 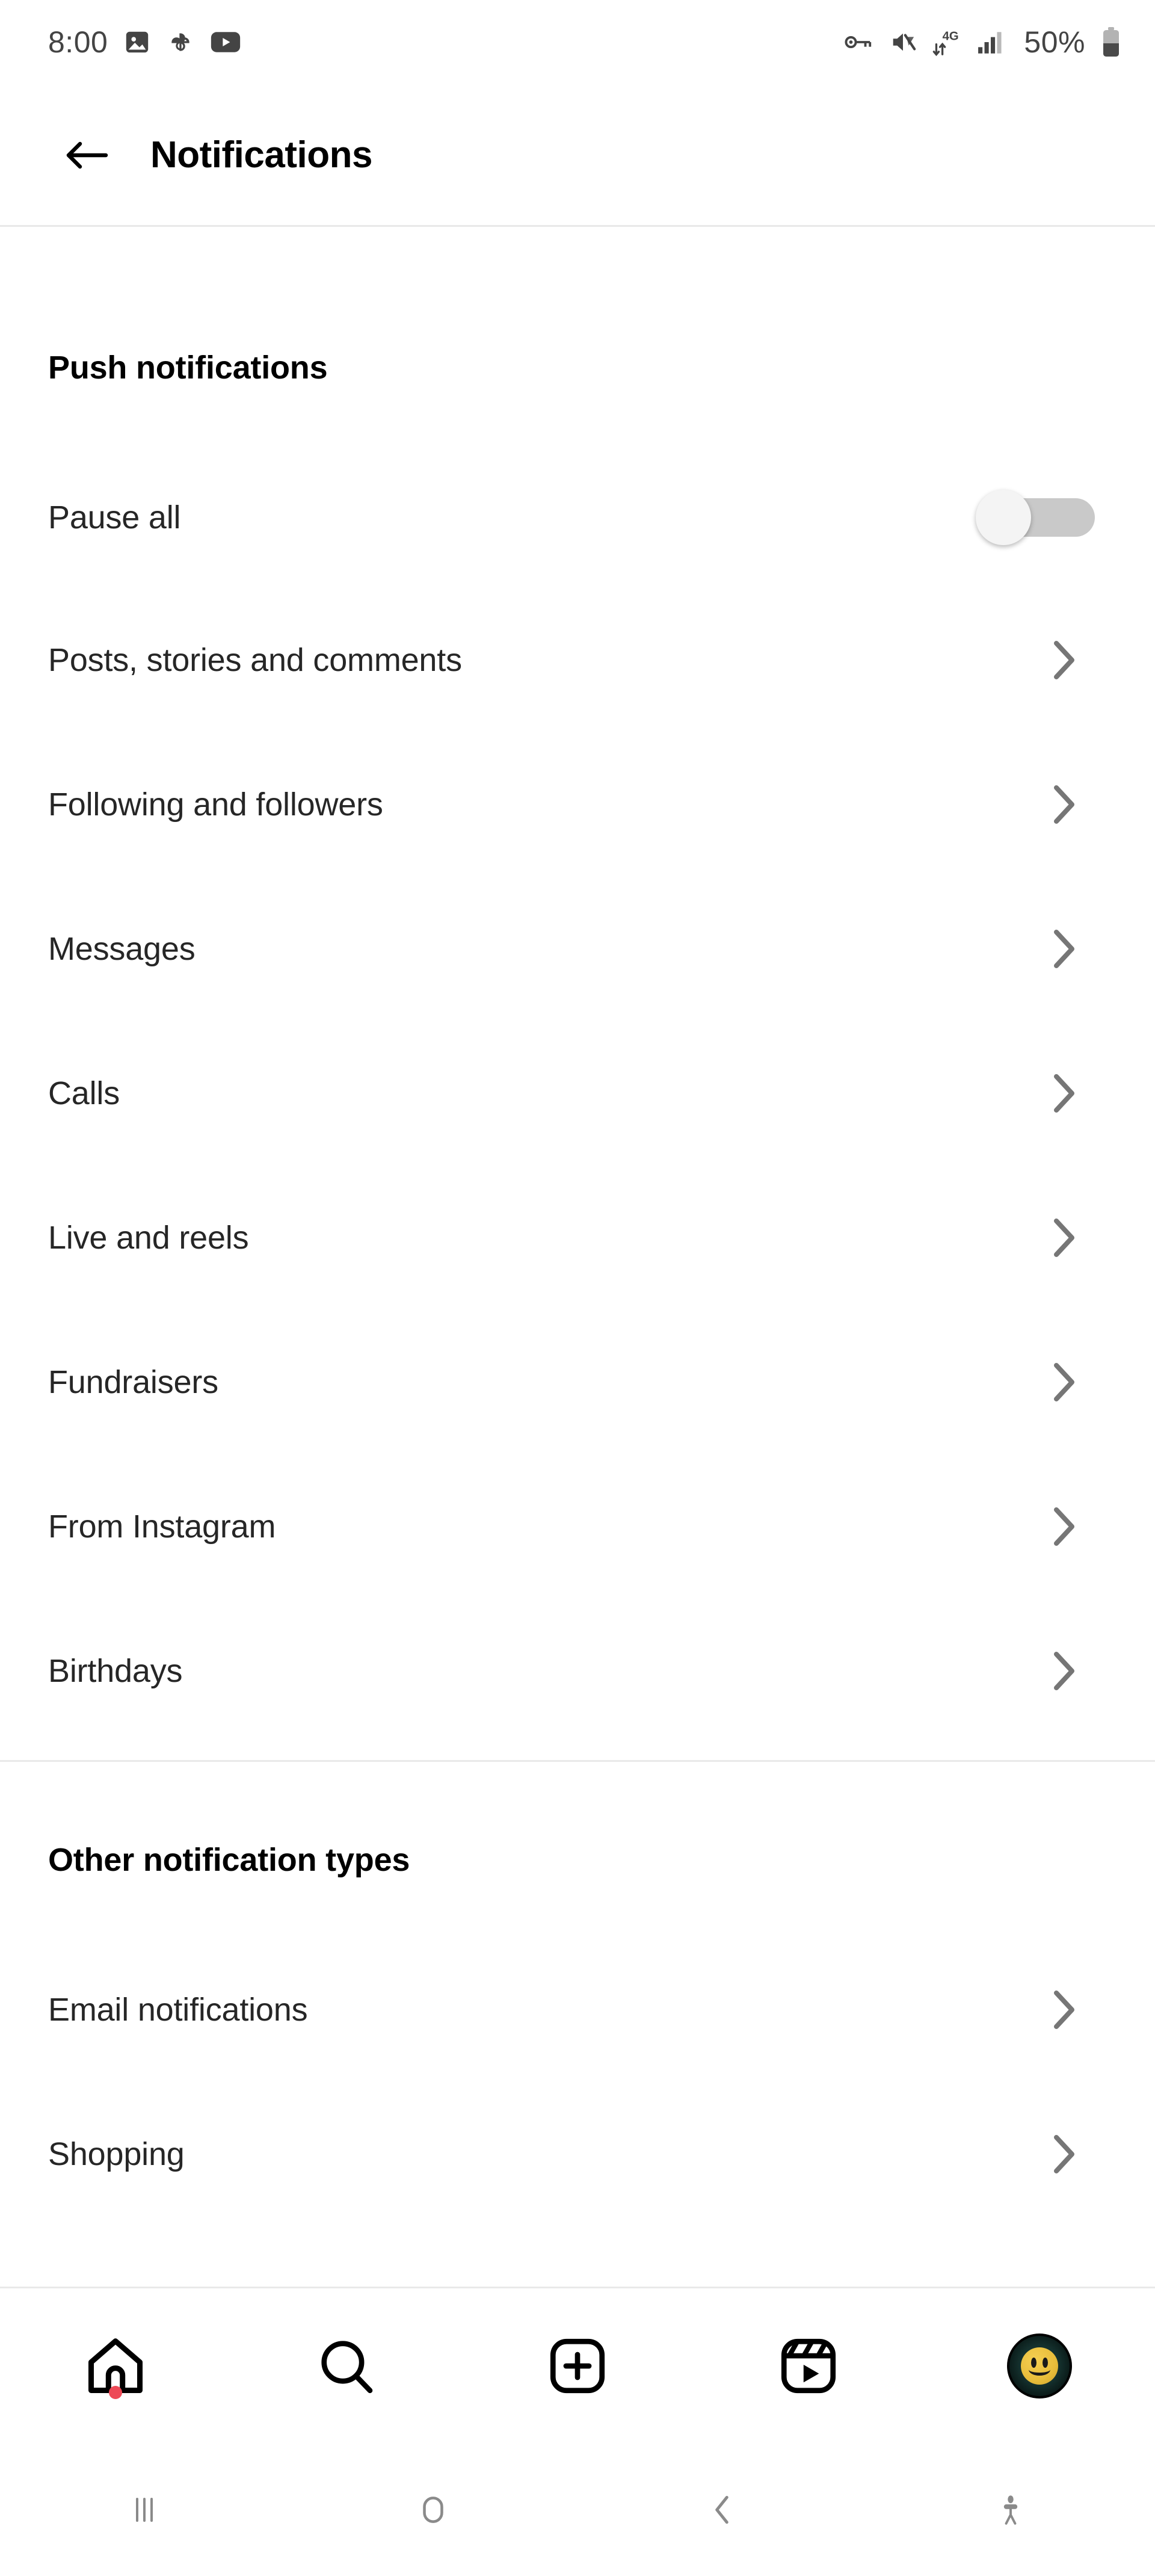 What do you see at coordinates (578, 226) in the screenshot?
I see `header-divider` at bounding box center [578, 226].